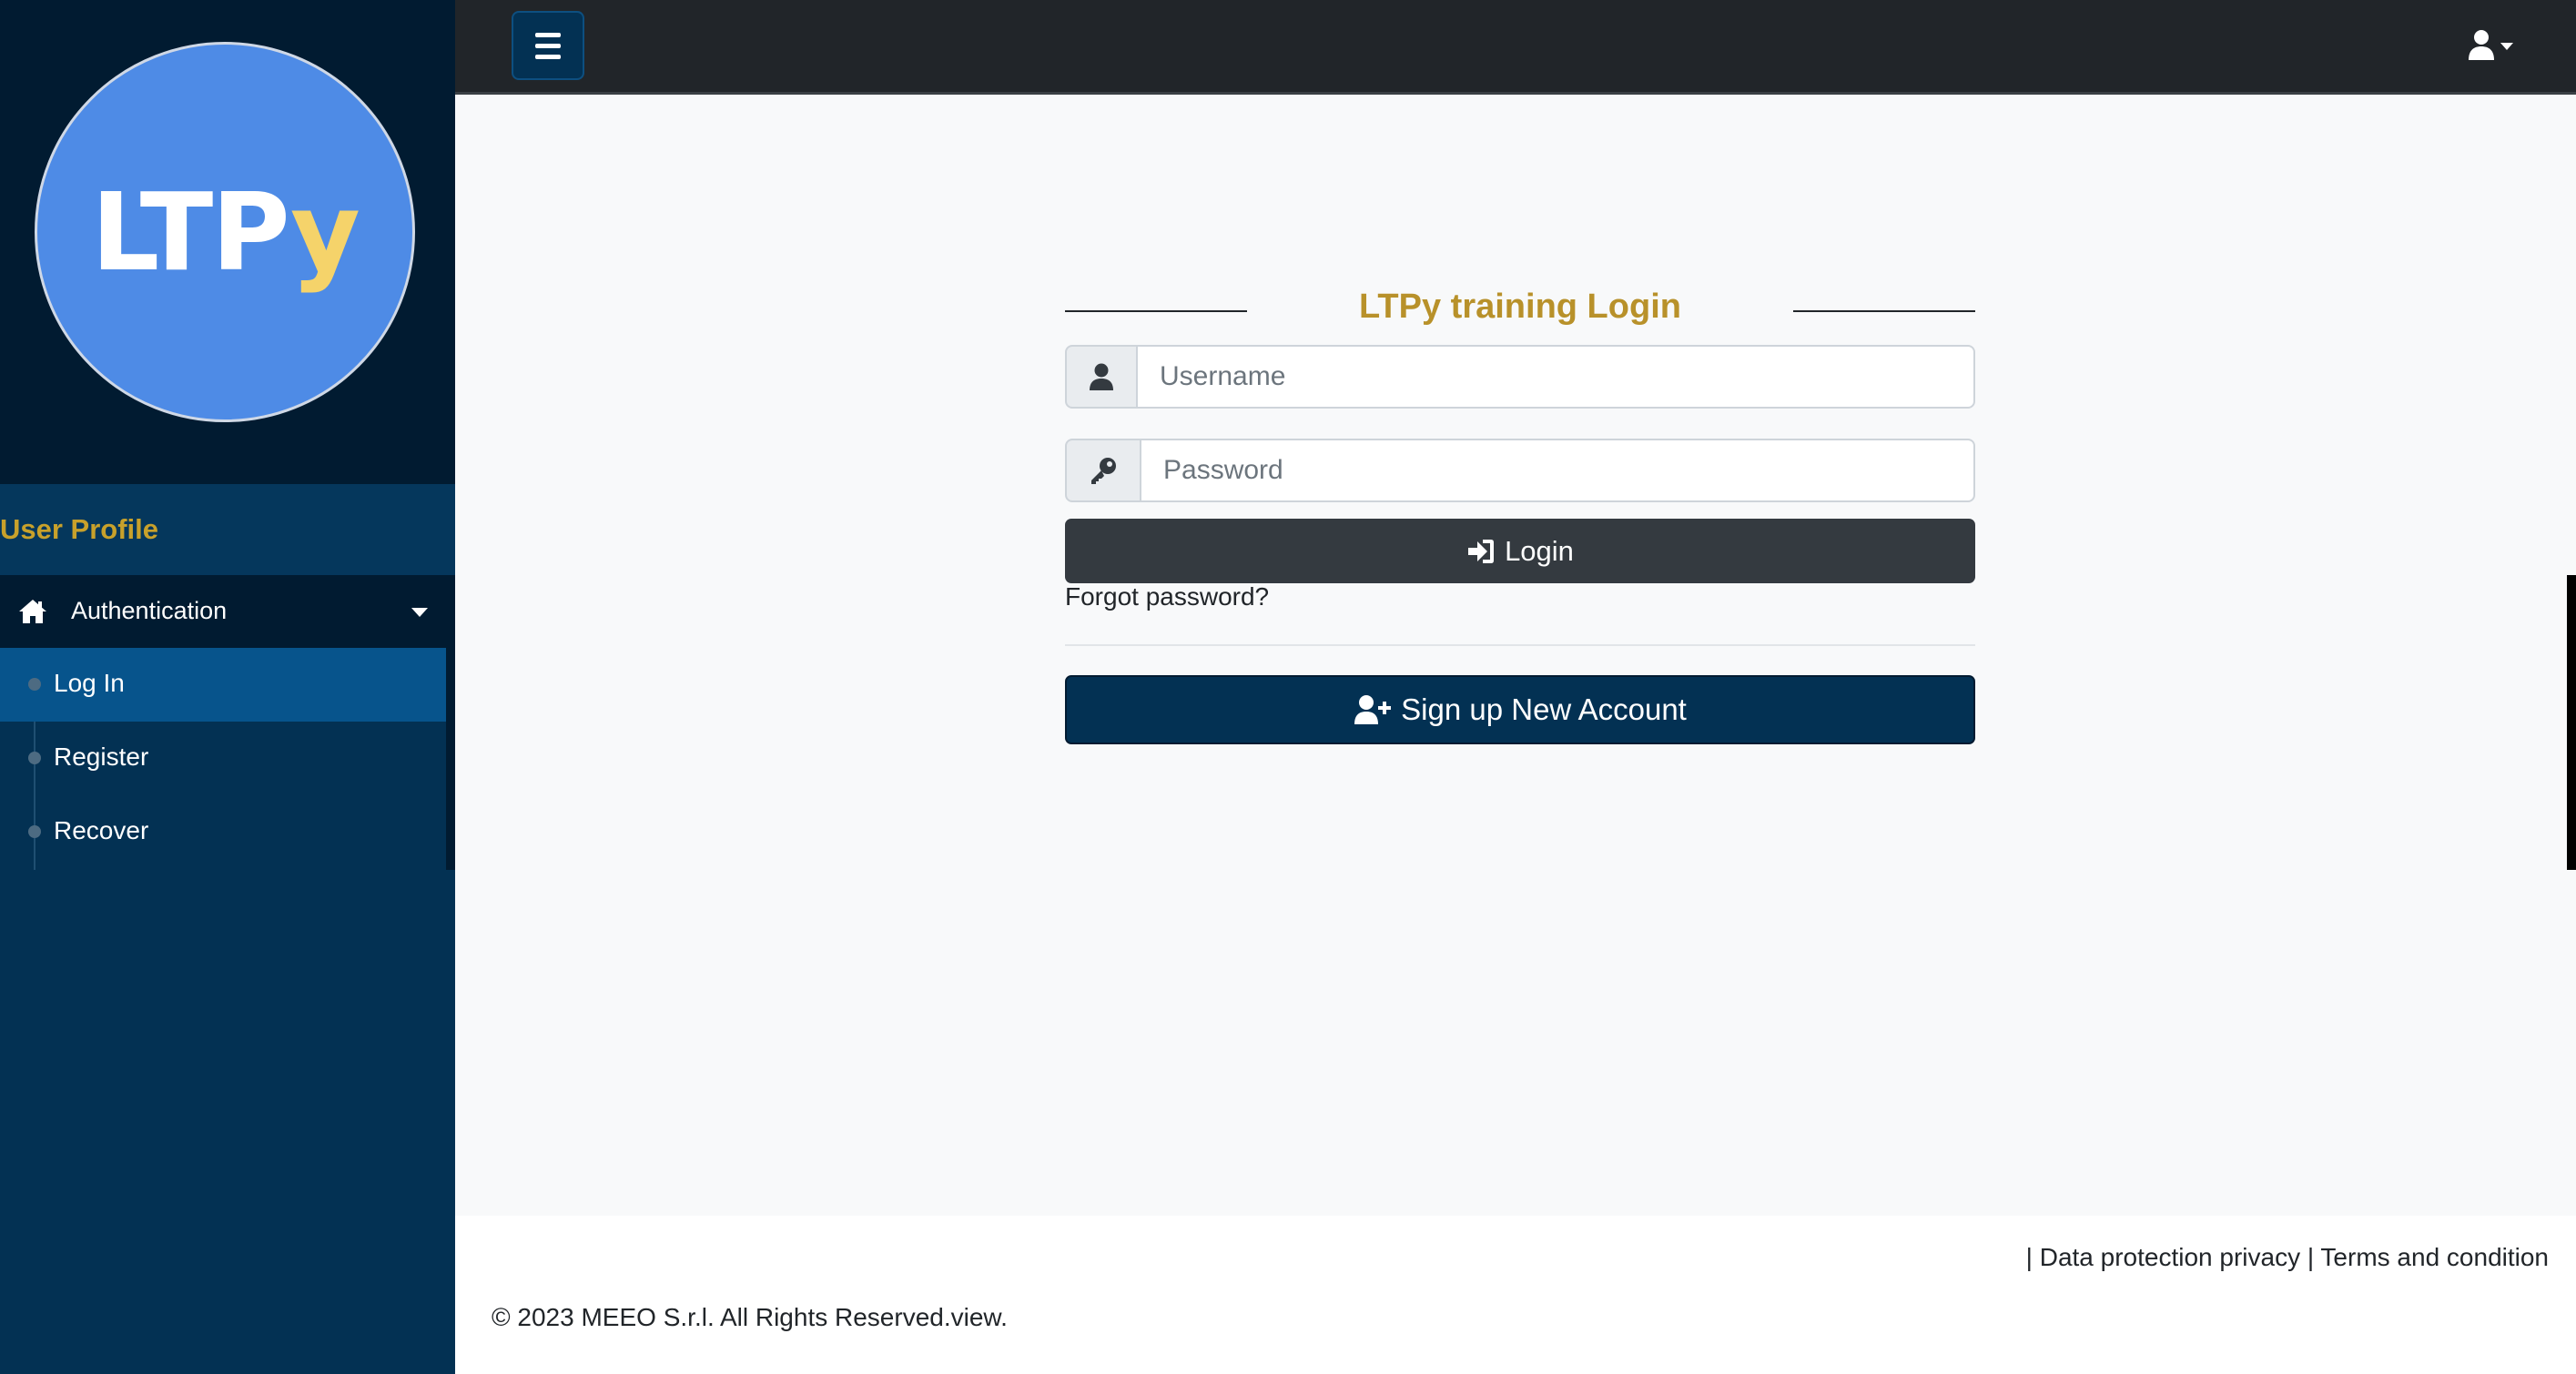 This screenshot has height=1374, width=2576. I want to click on user-plus-icon, so click(1373, 709).